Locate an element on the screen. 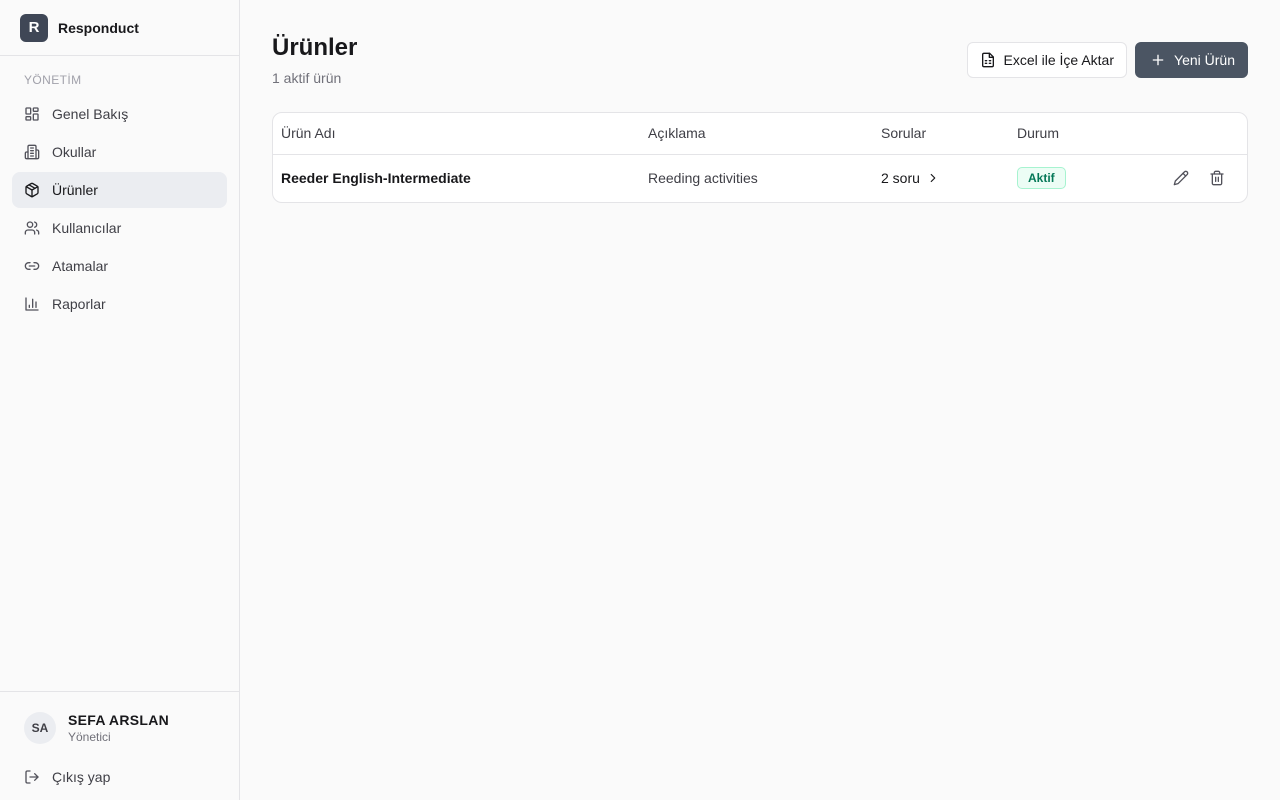 The height and width of the screenshot is (800, 1280). logout-icon is located at coordinates (32, 777).